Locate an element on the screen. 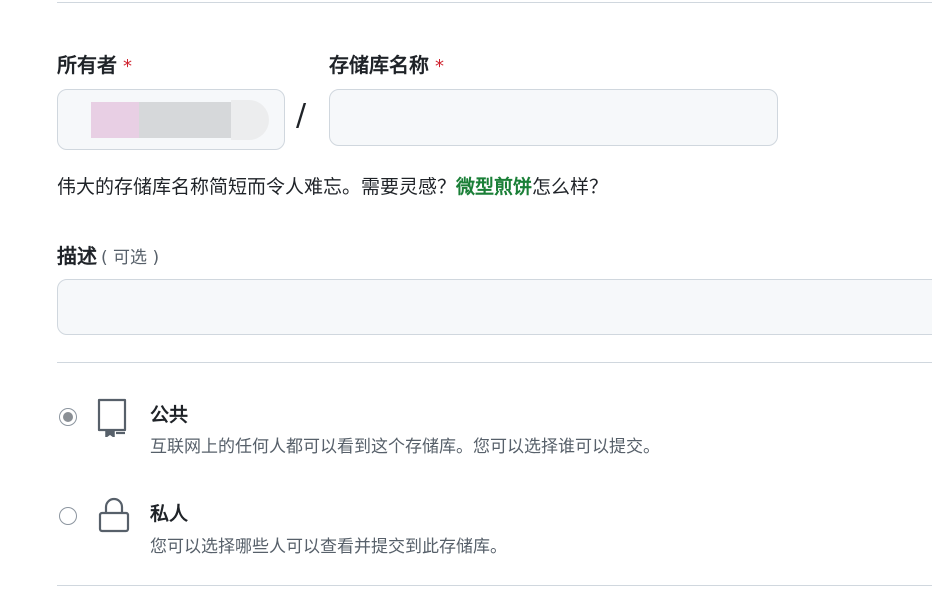 This screenshot has width=932, height=592. owner-redaction-fade is located at coordinates (250, 120).